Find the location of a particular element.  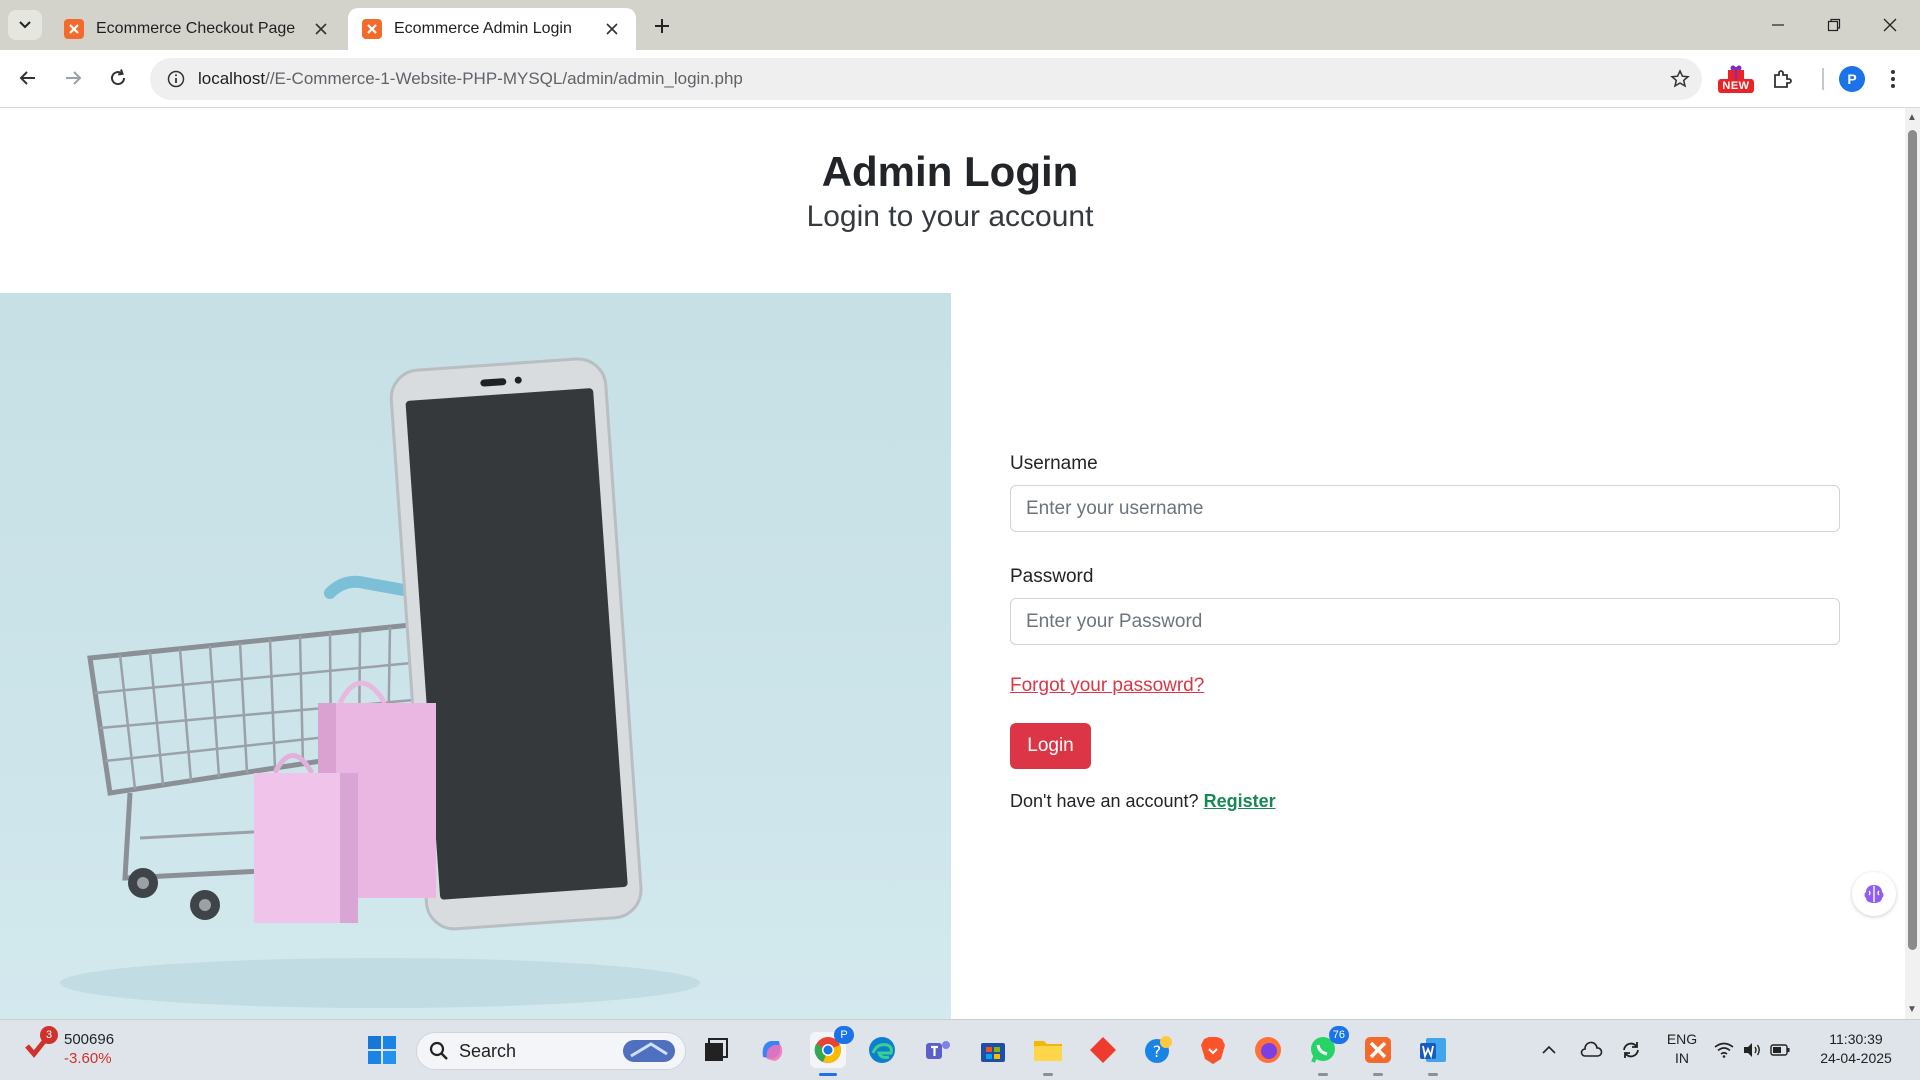

gift-icon is located at coordinates (1736, 72).